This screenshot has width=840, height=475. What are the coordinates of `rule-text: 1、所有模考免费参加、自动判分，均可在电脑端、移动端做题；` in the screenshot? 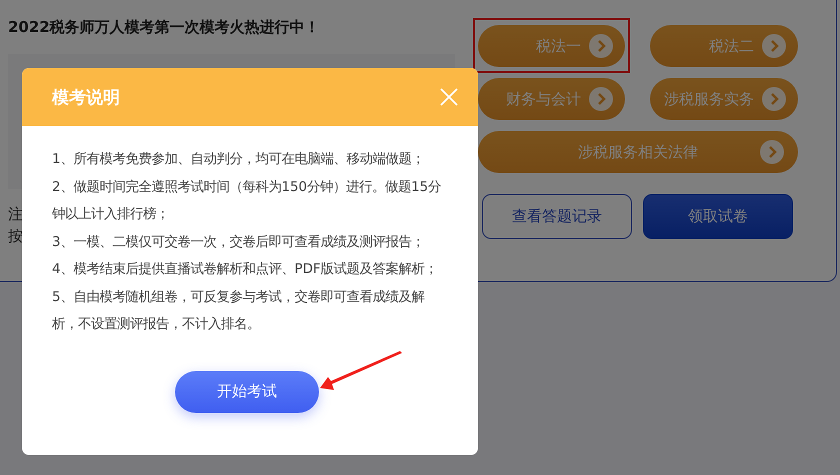 It's located at (239, 159).